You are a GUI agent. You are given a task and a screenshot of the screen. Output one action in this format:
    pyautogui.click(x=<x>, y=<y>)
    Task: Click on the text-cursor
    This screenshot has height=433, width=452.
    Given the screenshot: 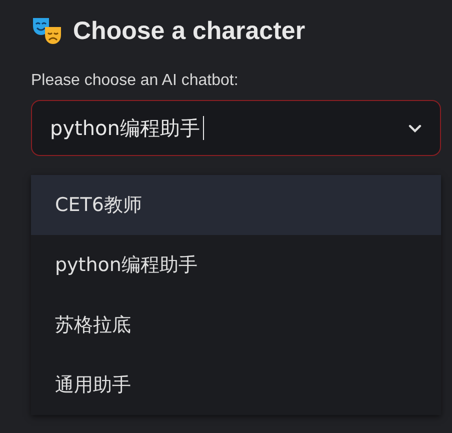 What is the action you would take?
    pyautogui.click(x=203, y=128)
    